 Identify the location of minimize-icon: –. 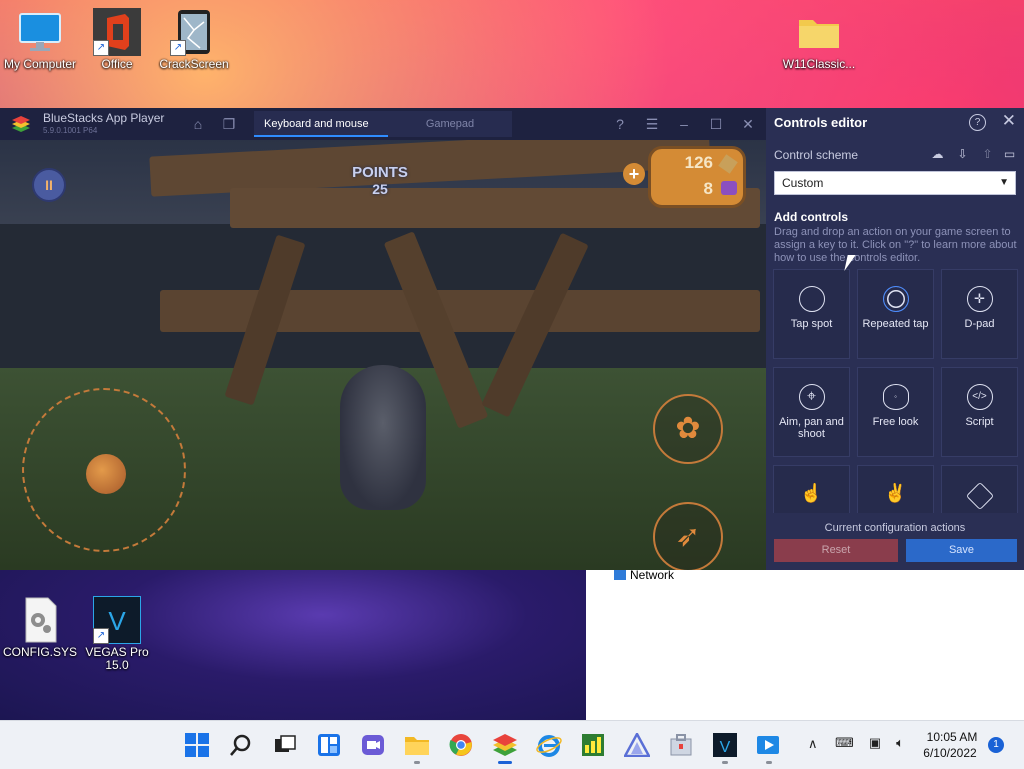
(684, 124).